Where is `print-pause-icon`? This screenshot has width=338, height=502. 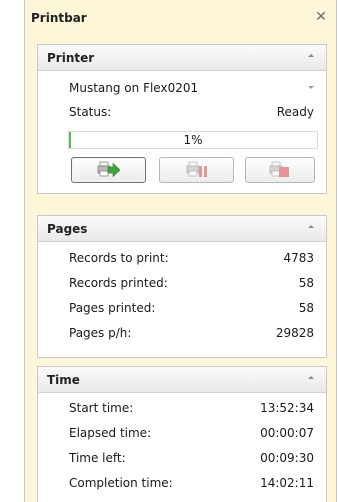 print-pause-icon is located at coordinates (196, 169).